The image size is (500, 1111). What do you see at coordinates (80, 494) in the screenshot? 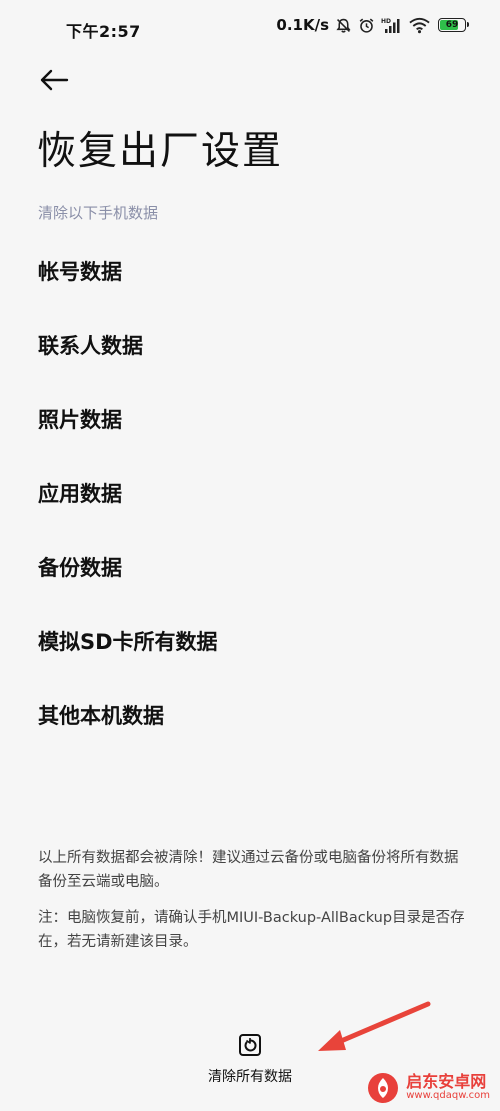
I see `list-item-app-data: 应用数据` at bounding box center [80, 494].